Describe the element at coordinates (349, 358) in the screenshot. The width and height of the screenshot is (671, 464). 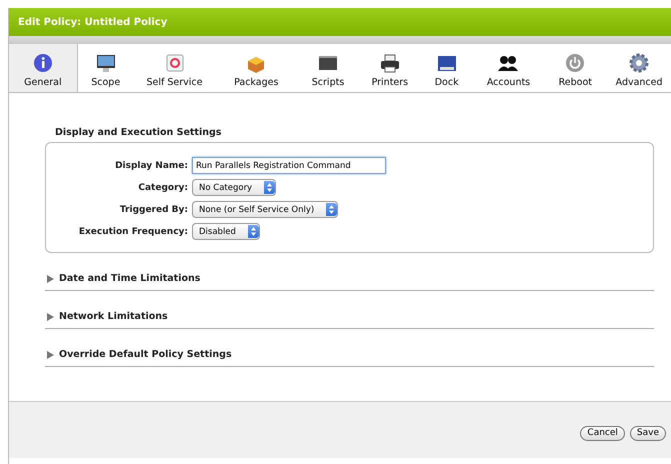
I see `collapsible-section-header: Override Default Policy Settings` at that location.